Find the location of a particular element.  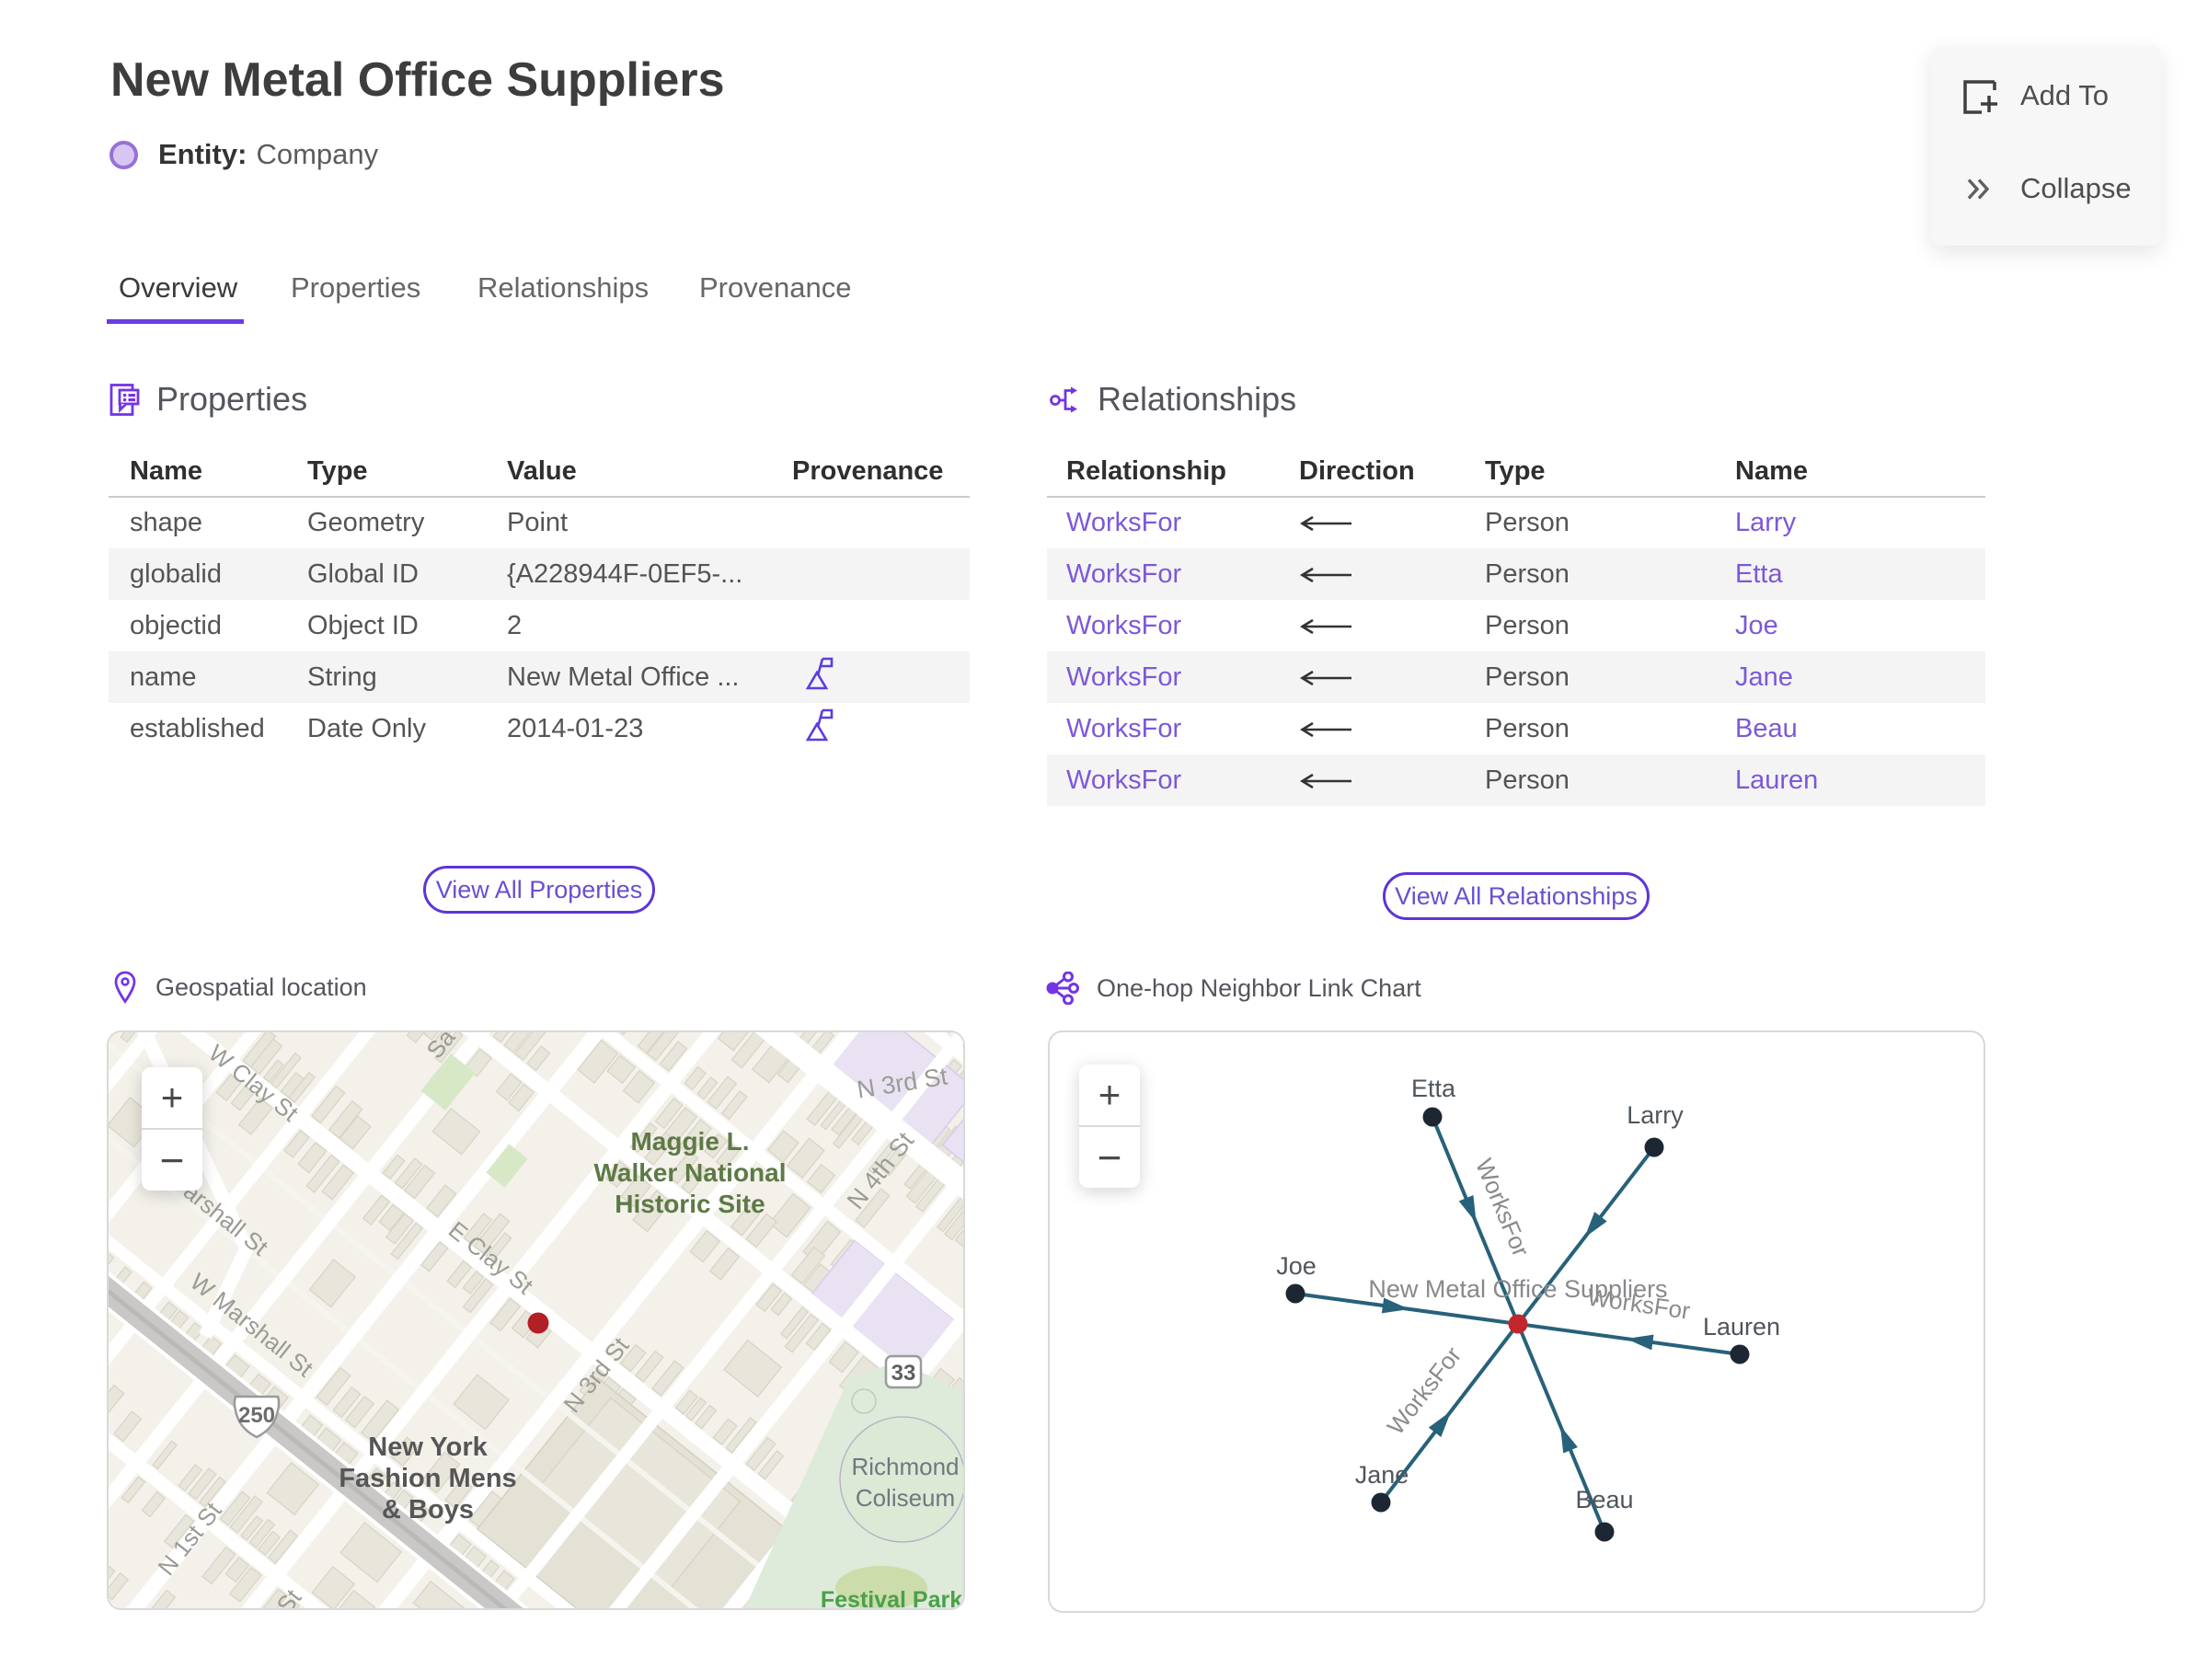

svg-text: Historic Site is located at coordinates (690, 1204).